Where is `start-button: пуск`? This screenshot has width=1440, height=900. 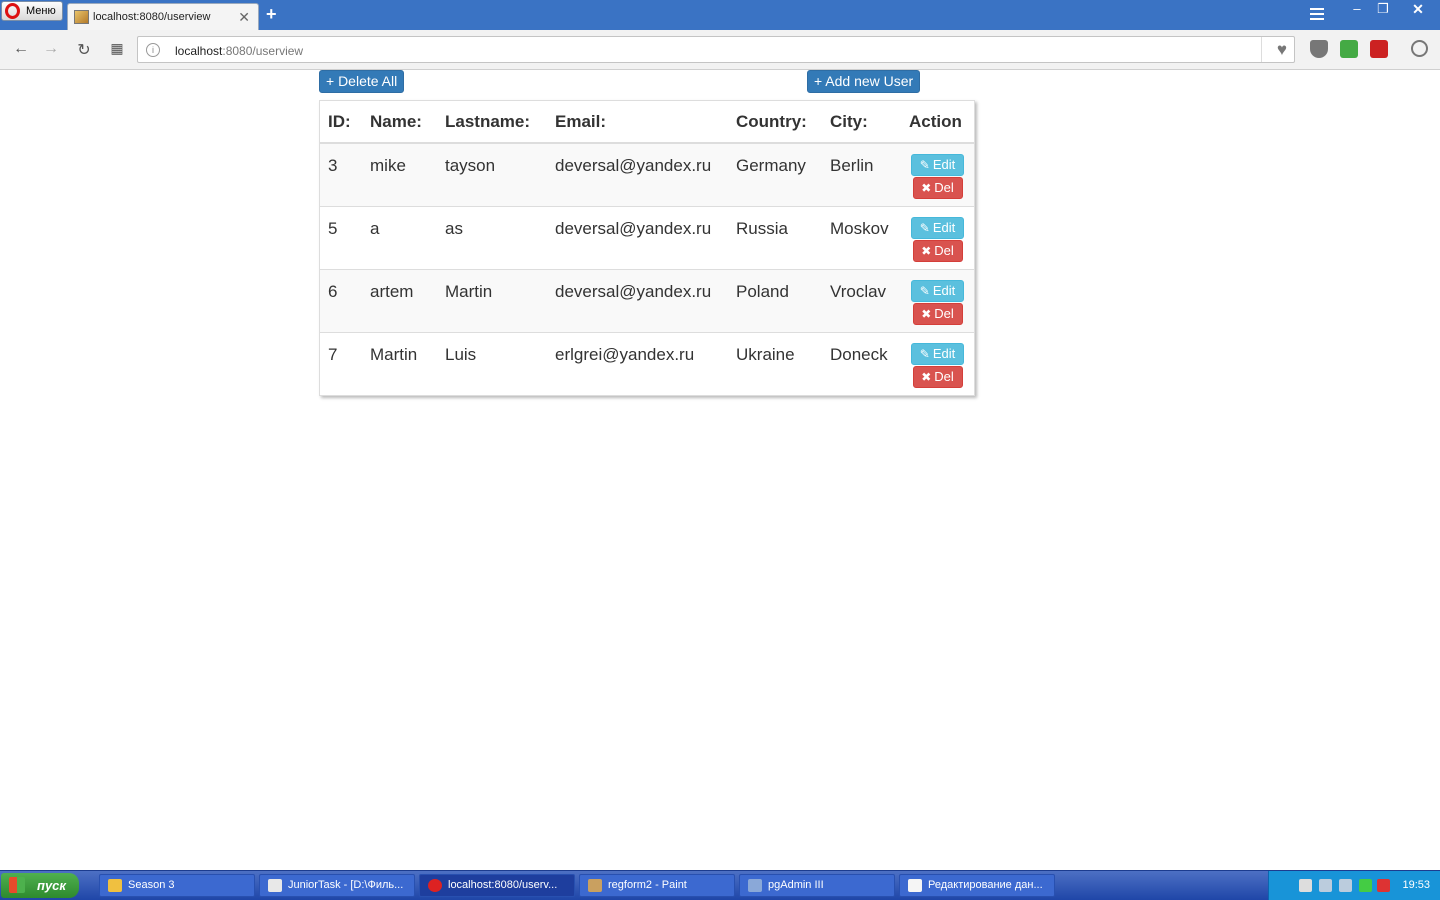 start-button: пуск is located at coordinates (40, 885).